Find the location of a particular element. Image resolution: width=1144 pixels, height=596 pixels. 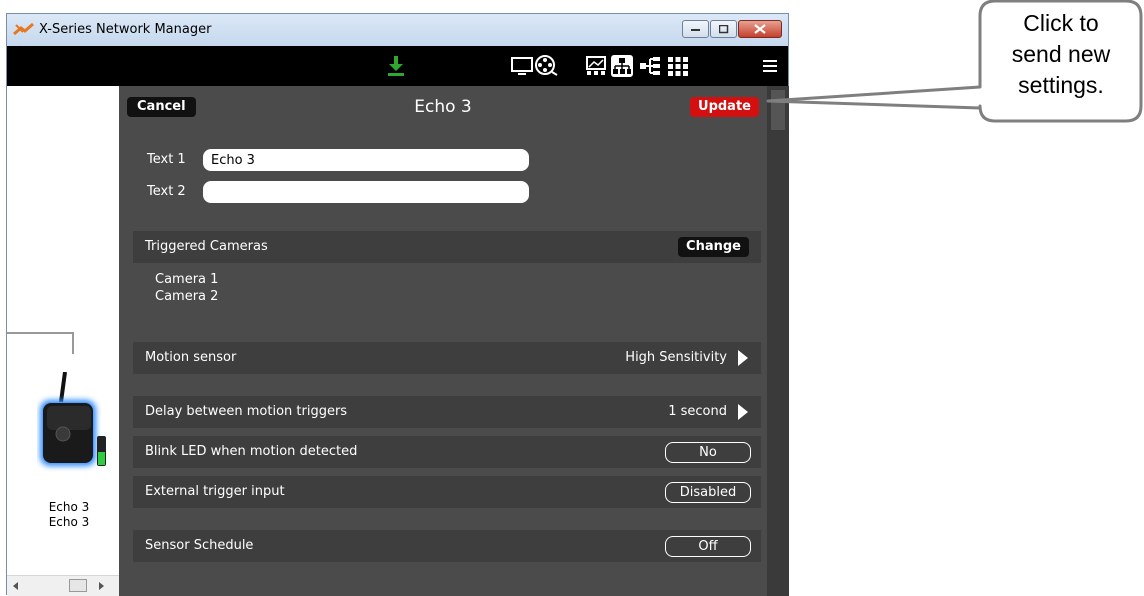

callout-line: send new is located at coordinates (1061, 54).